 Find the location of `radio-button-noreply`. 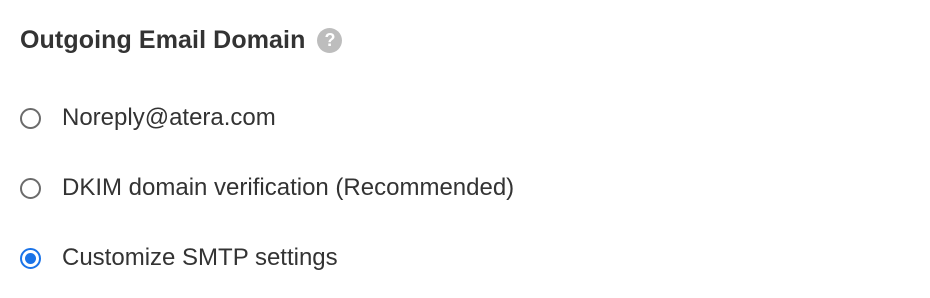

radio-button-noreply is located at coordinates (30, 118).